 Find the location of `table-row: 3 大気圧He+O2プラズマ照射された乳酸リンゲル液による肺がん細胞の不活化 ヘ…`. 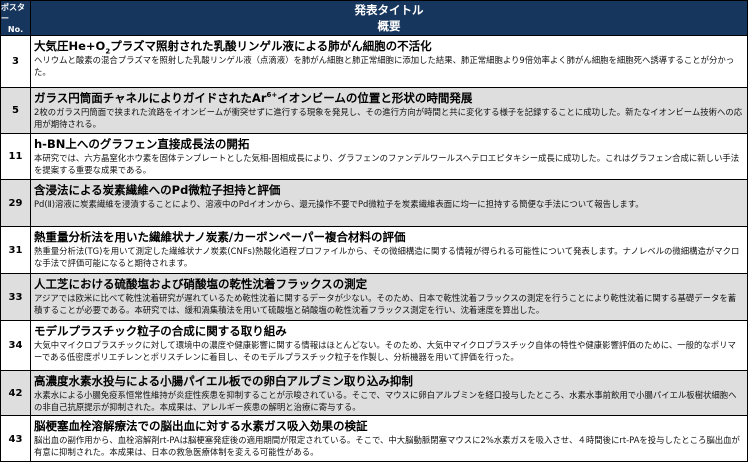

table-row: 3 大気圧He+O2プラズマ照射された乳酸リンゲル液による肺がん細胞の不活化 ヘ… is located at coordinates (374, 62).